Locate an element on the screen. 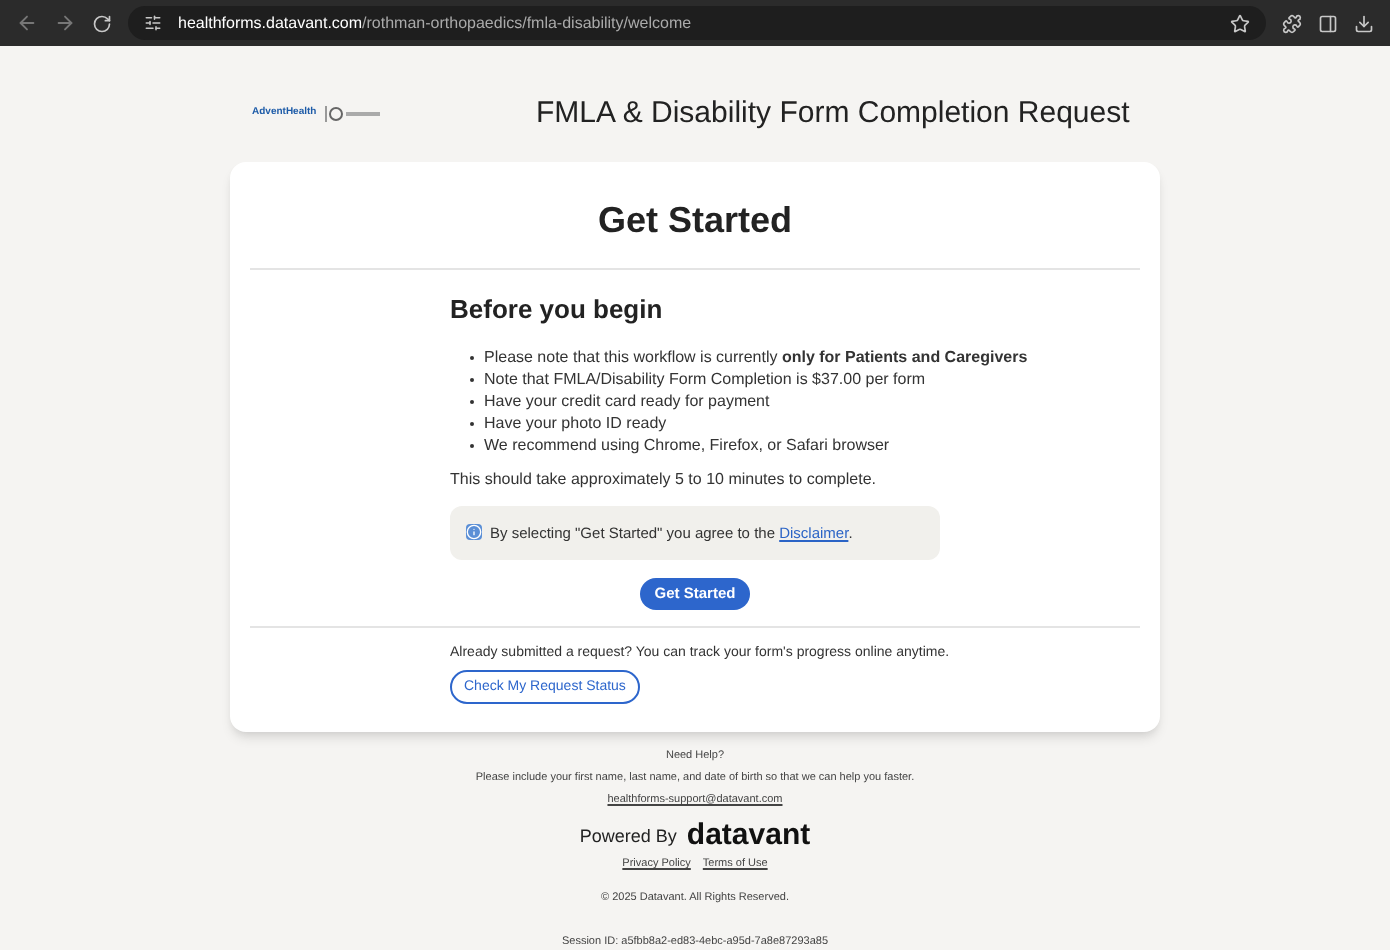  address-bar: healthforms.datavant.com/rothman-orthopaedics/fmla-disability/welcome is located at coordinates (697, 23).